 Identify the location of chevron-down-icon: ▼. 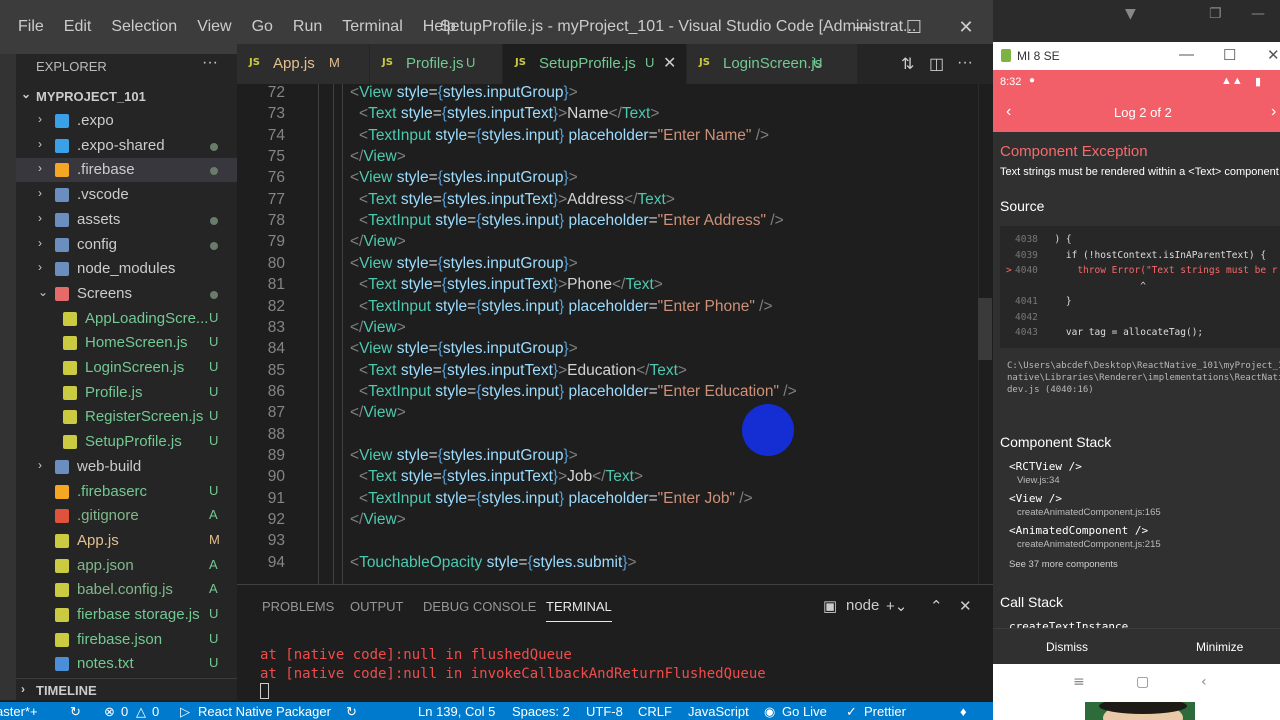
(1130, 14).